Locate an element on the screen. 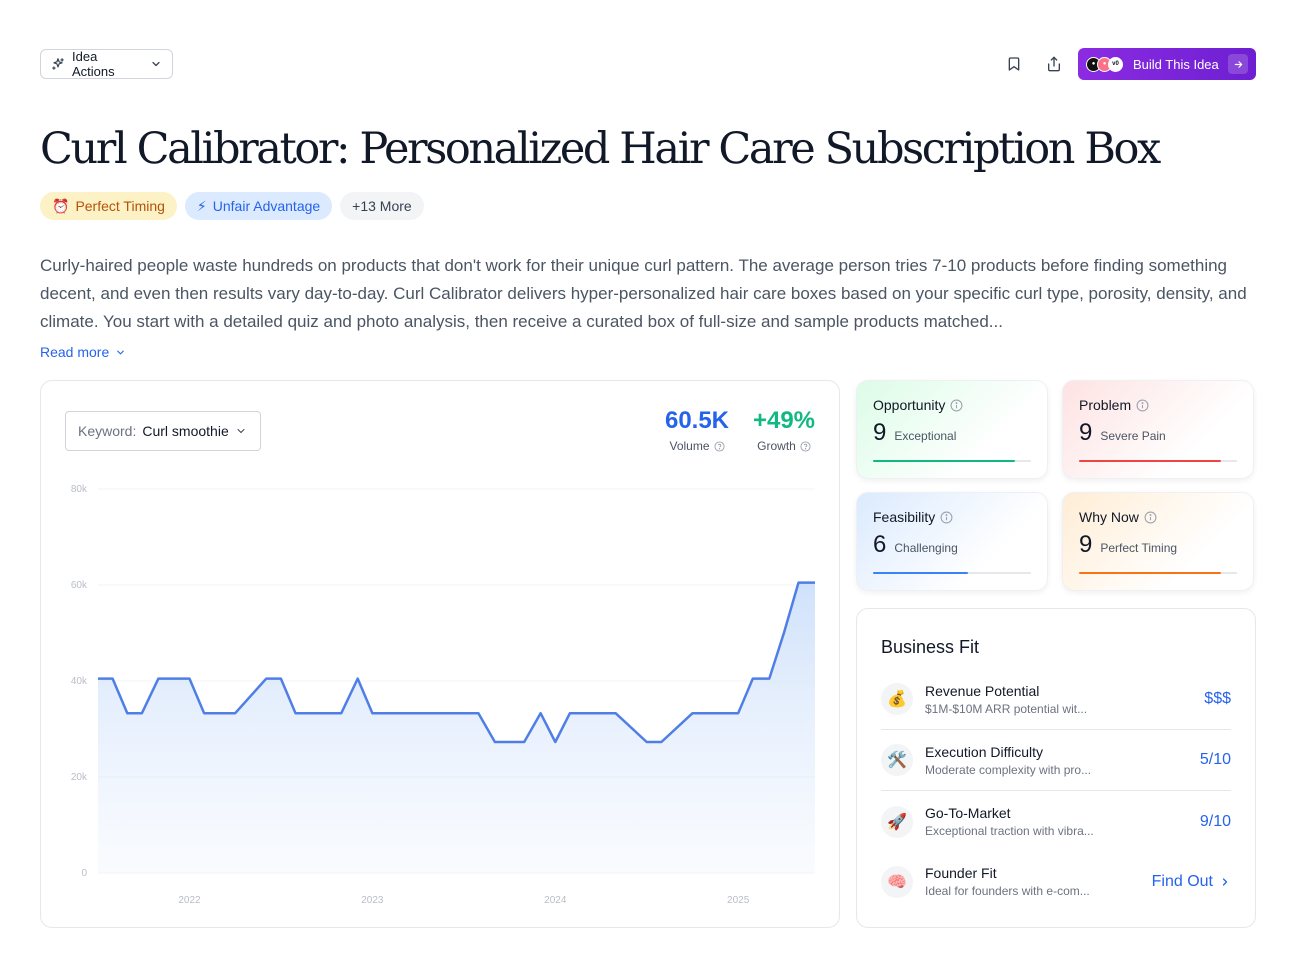 This screenshot has width=1296, height=968. x-tick-label: 2025 is located at coordinates (738, 900).